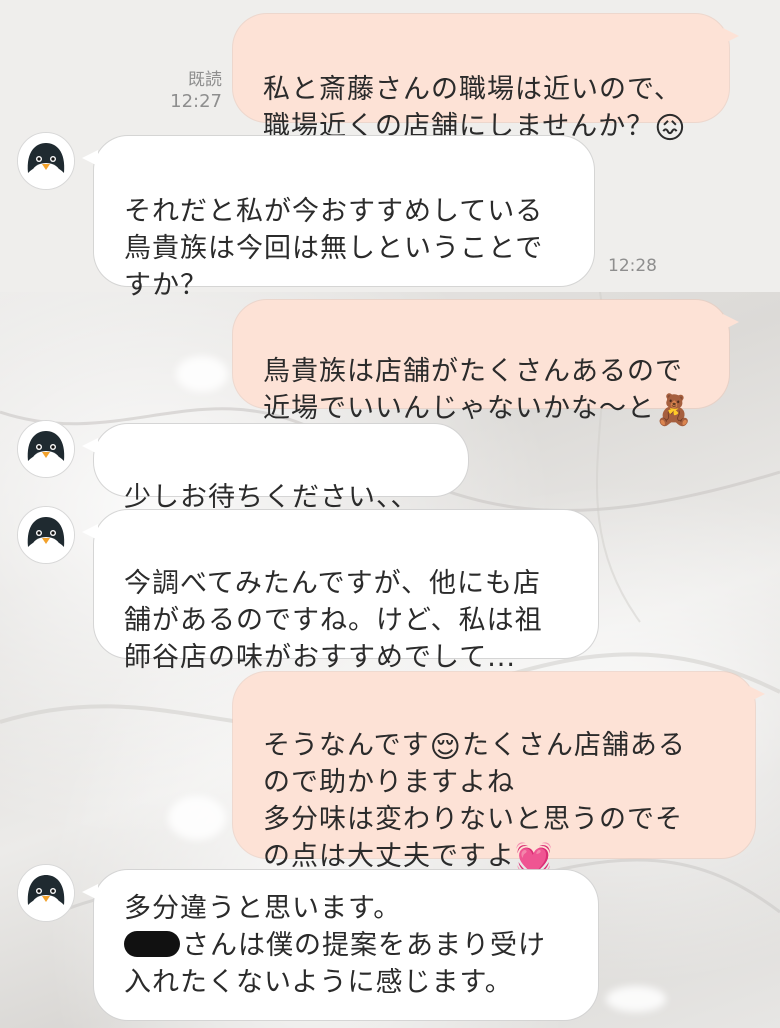  What do you see at coordinates (632, 266) in the screenshot?
I see `timestamp: 12:28` at bounding box center [632, 266].